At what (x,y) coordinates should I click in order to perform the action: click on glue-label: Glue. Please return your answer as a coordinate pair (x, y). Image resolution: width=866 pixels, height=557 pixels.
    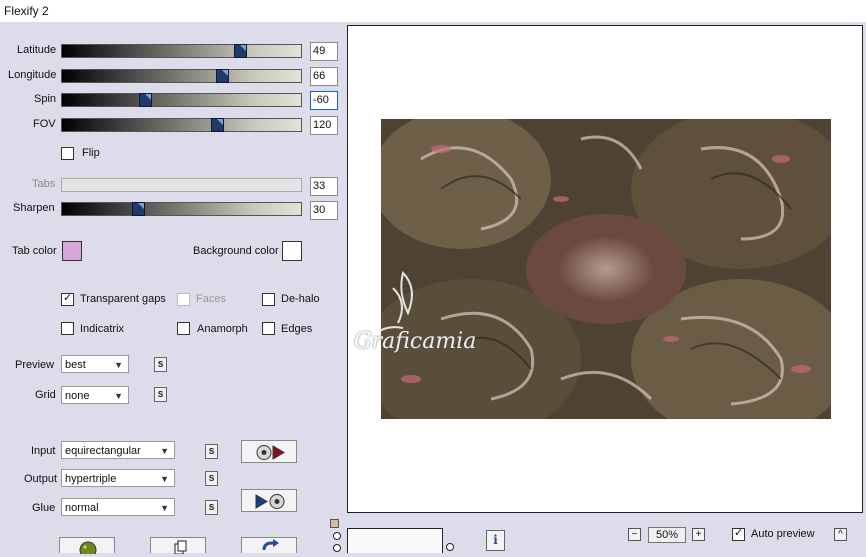
    Looking at the image, I should click on (44, 508).